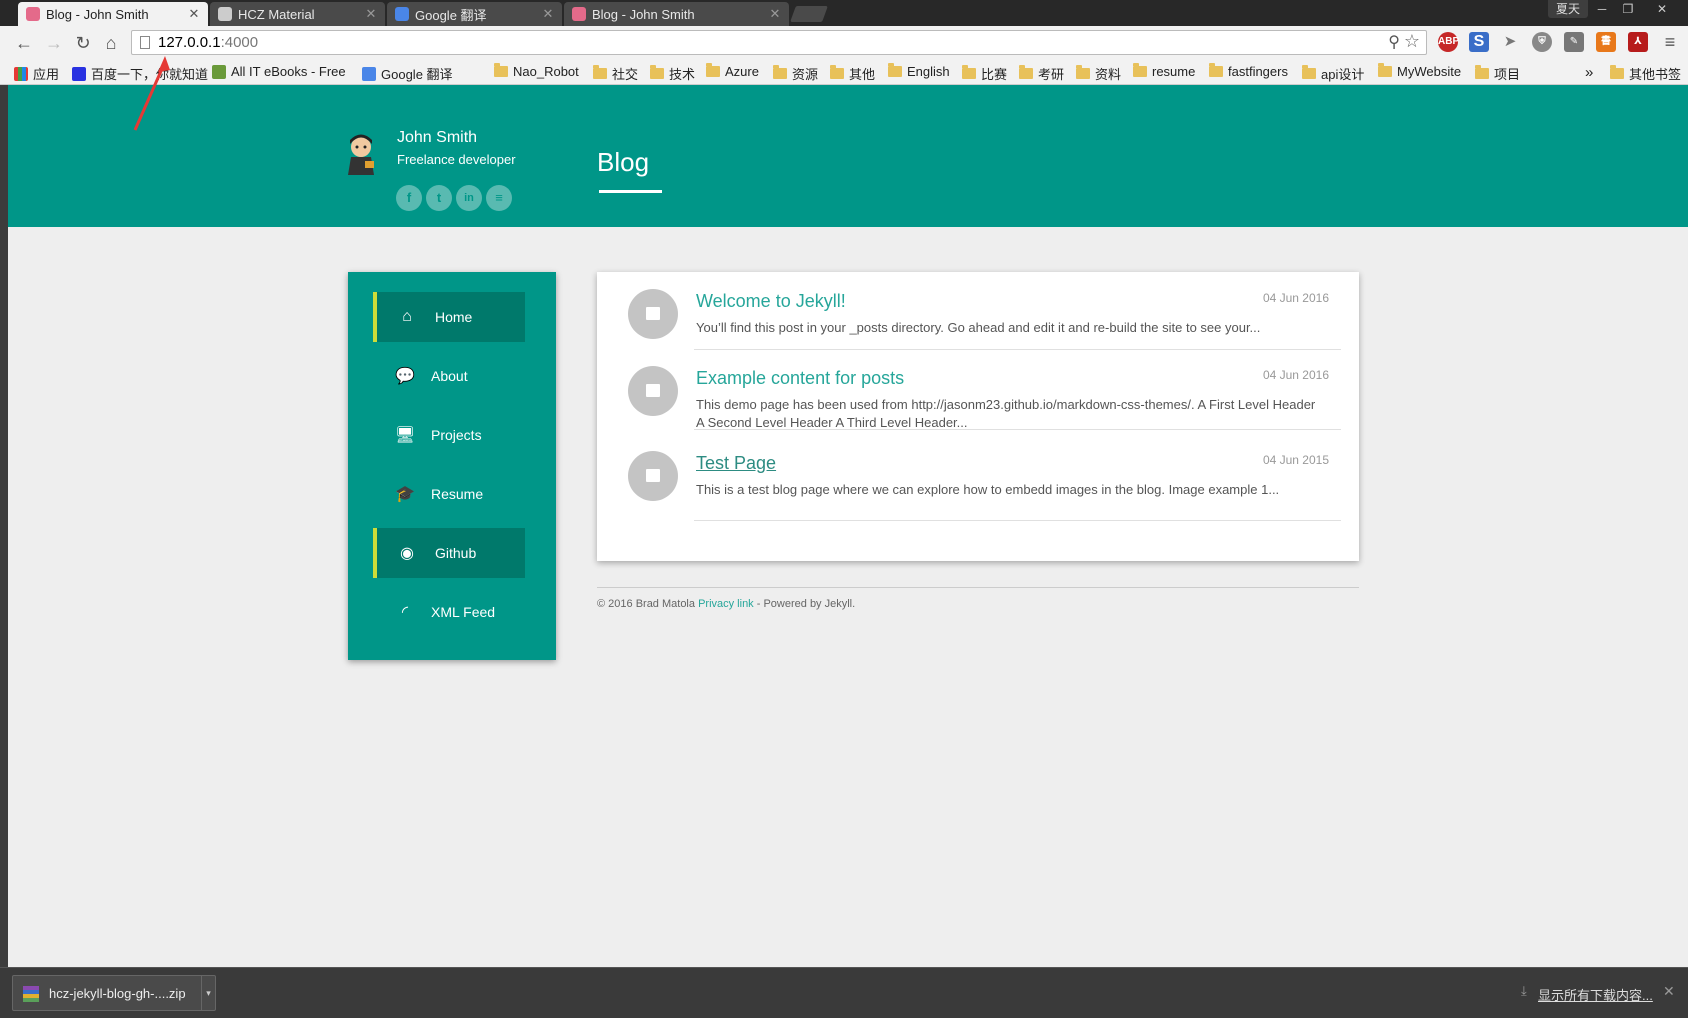 Image resolution: width=1688 pixels, height=1018 pixels. Describe the element at coordinates (449, 612) in the screenshot. I see `sidebar-item-xml-feed: ◜ XML Feed` at that location.